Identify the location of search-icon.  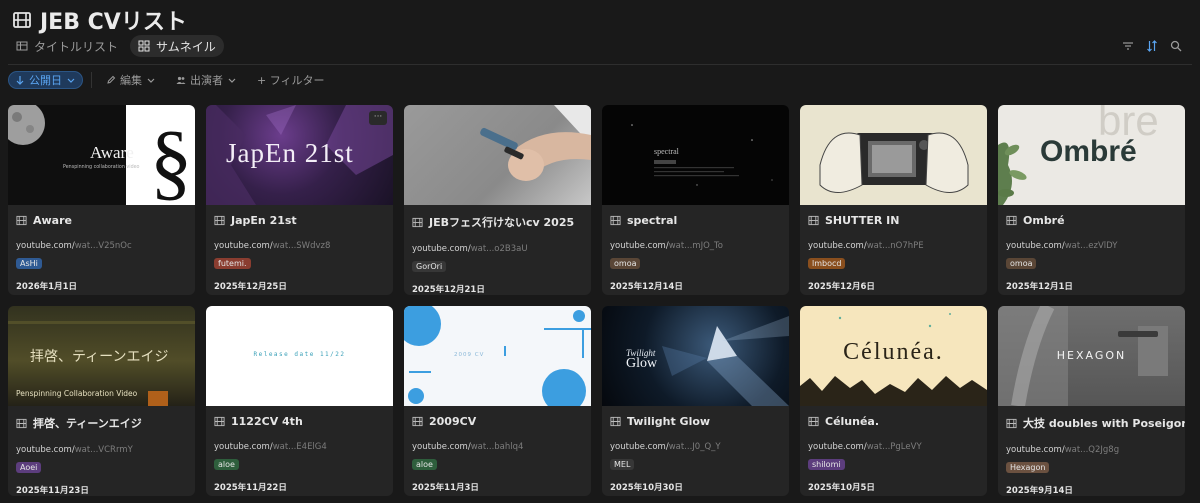
(1176, 46).